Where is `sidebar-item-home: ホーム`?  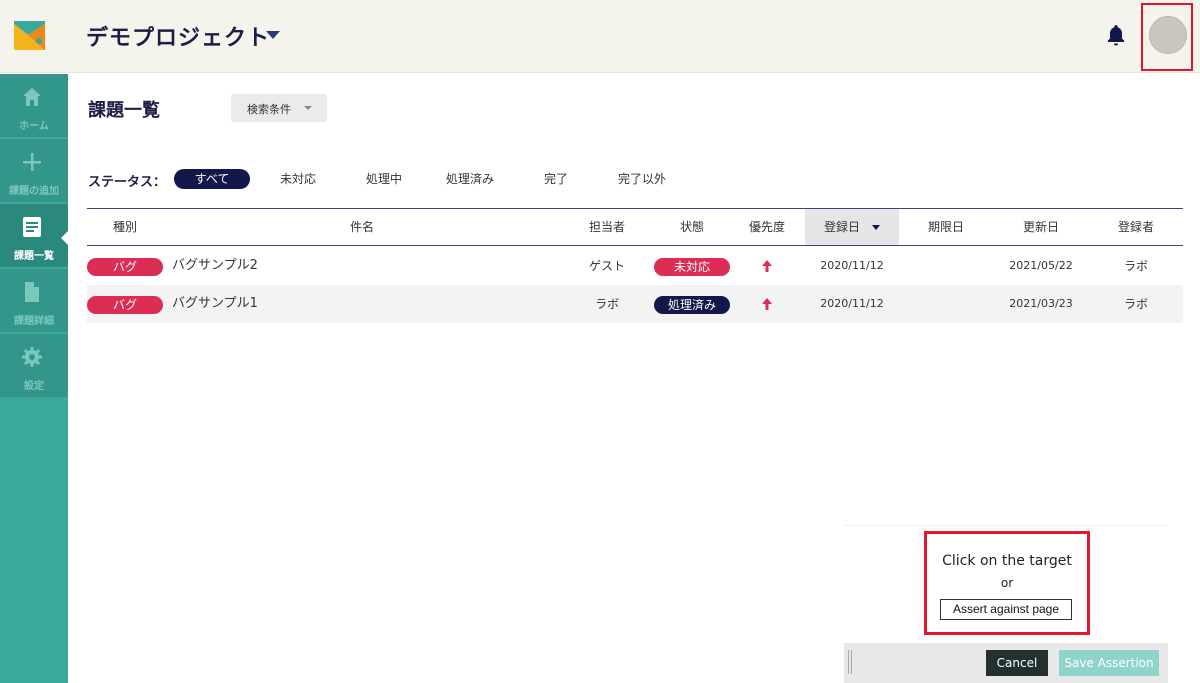
sidebar-item-home: ホーム is located at coordinates (34, 106).